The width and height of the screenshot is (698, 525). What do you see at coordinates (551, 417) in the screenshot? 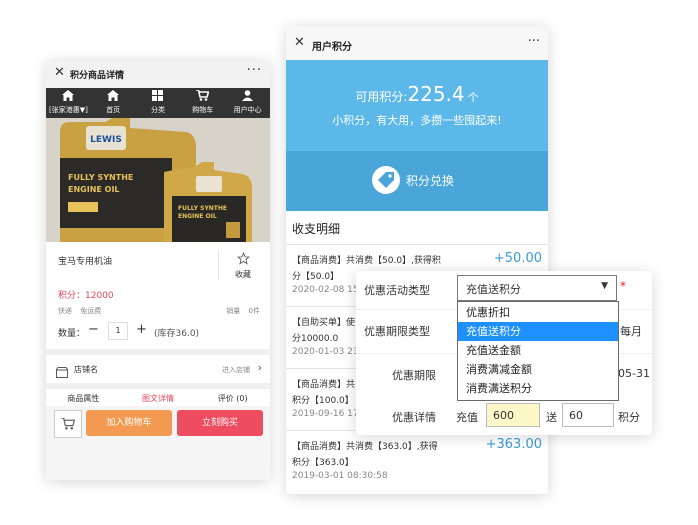
I see `give-label: 送` at bounding box center [551, 417].